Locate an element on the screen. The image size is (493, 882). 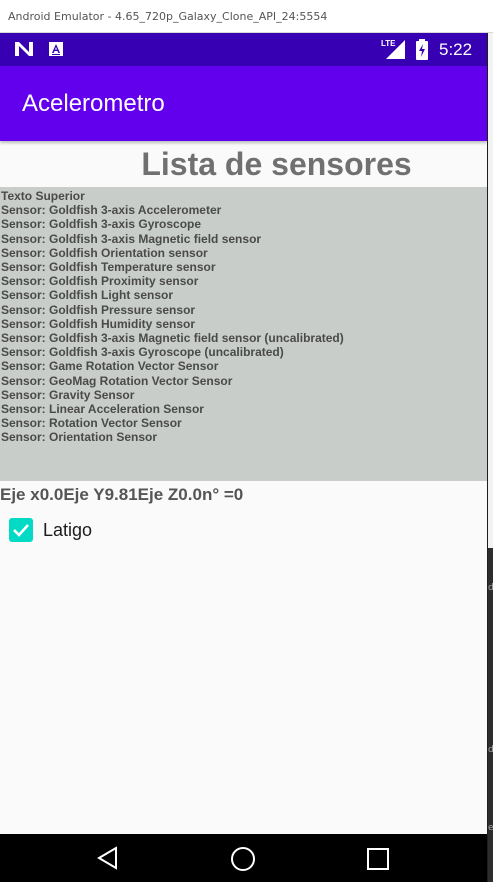
list-item: Sensor: Linear Acceleration Sensor is located at coordinates (102, 409).